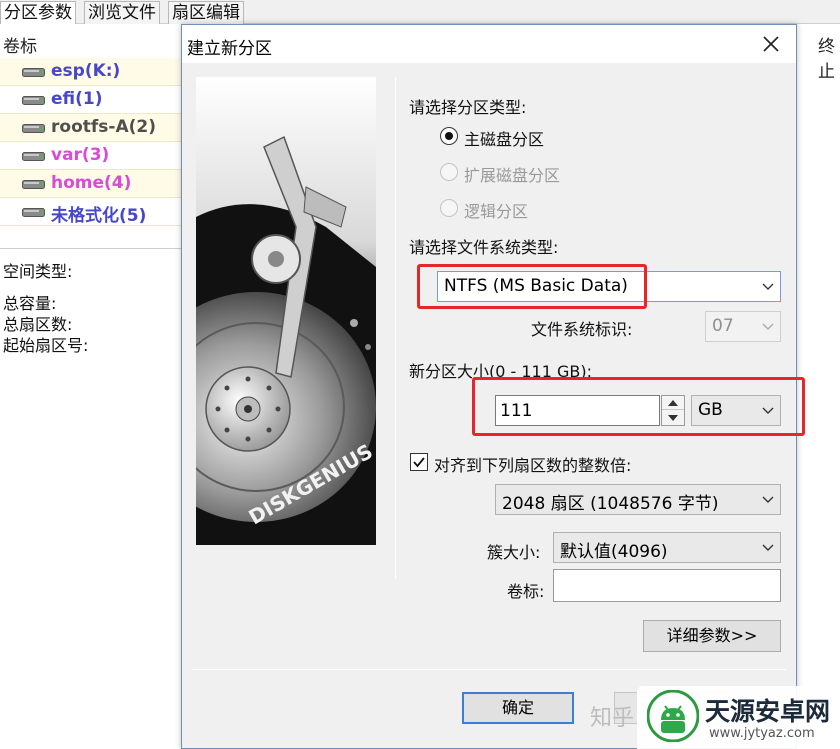 The image size is (840, 749). I want to click on close-button, so click(771, 44).